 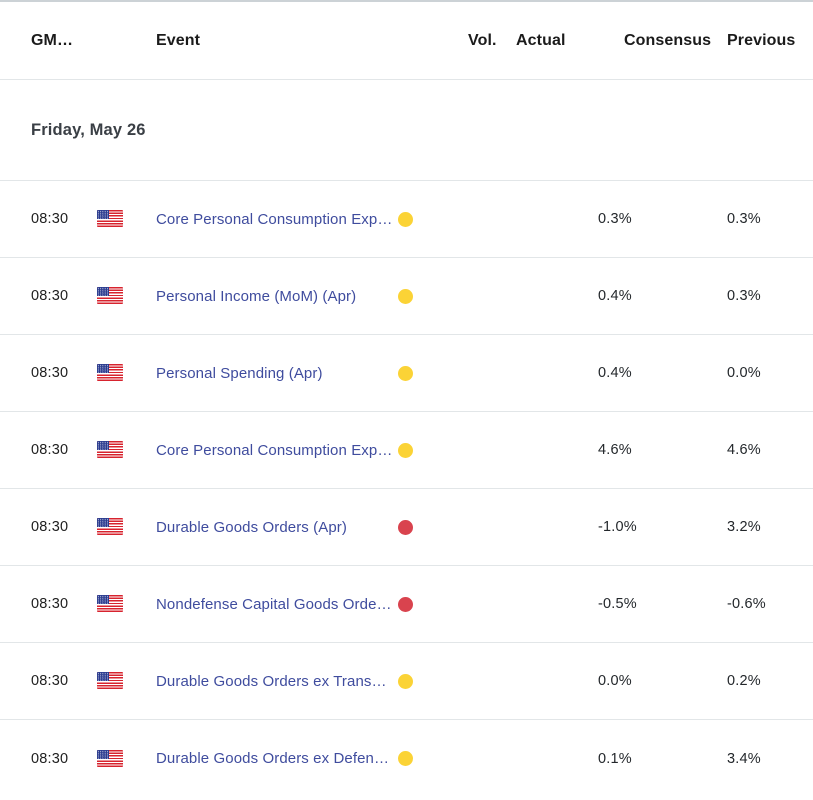 What do you see at coordinates (262, 373) in the screenshot?
I see `event-name-link: Personal Spending (Apr)` at bounding box center [262, 373].